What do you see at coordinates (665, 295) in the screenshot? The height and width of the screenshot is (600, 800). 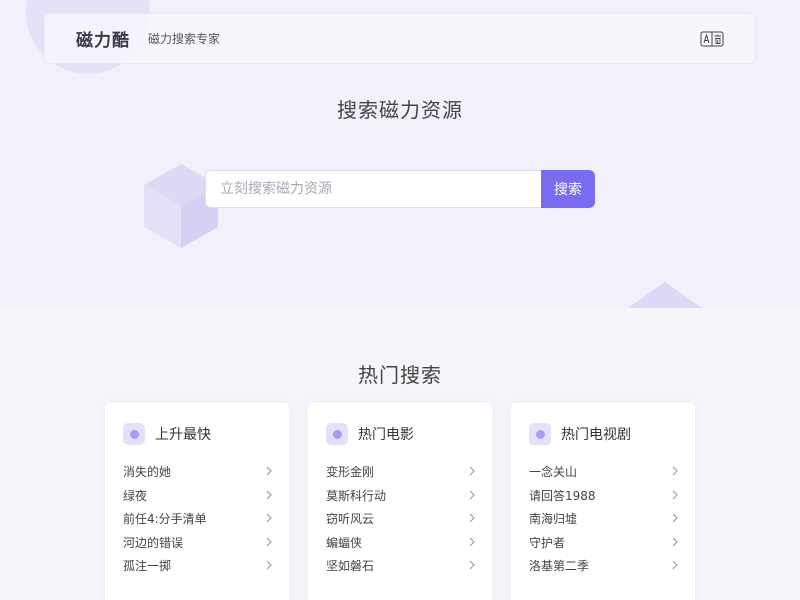 I see `decorative-triangle` at bounding box center [665, 295].